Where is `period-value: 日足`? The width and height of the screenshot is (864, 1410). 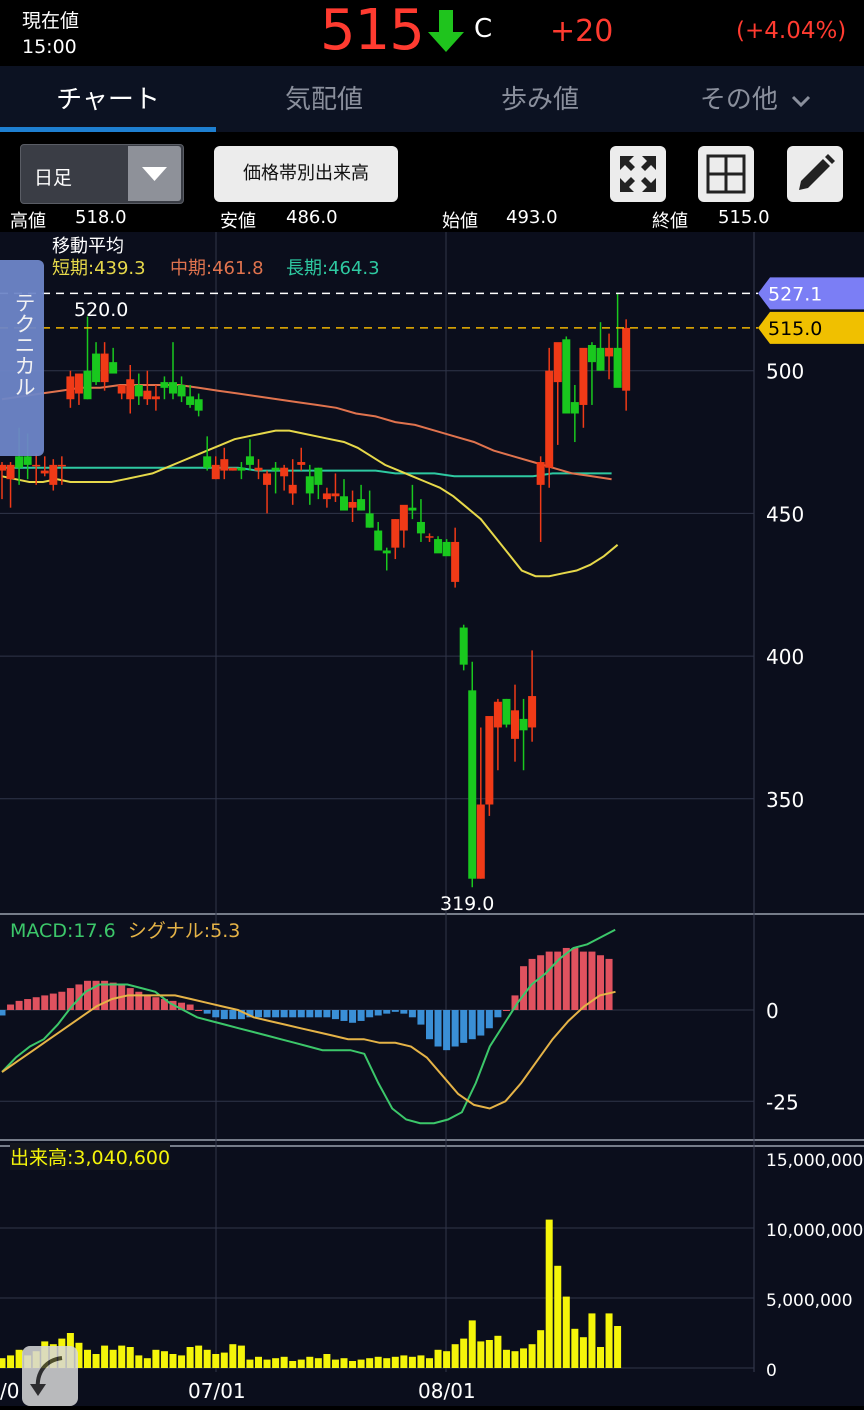 period-value: 日足 is located at coordinates (53, 178).